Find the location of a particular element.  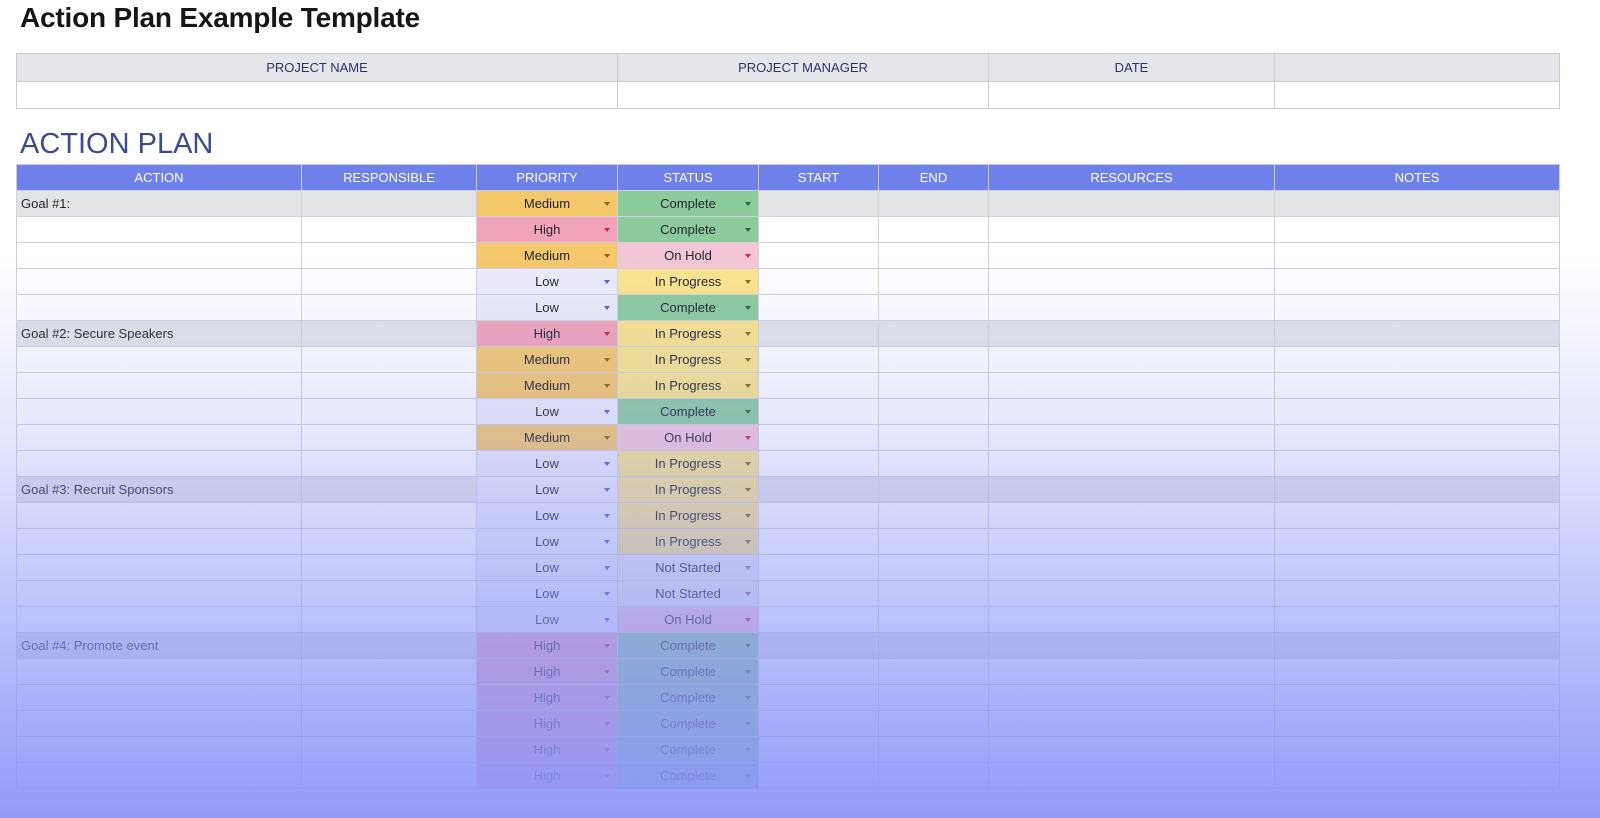

status-dropdown: In Progress is located at coordinates (688, 489).